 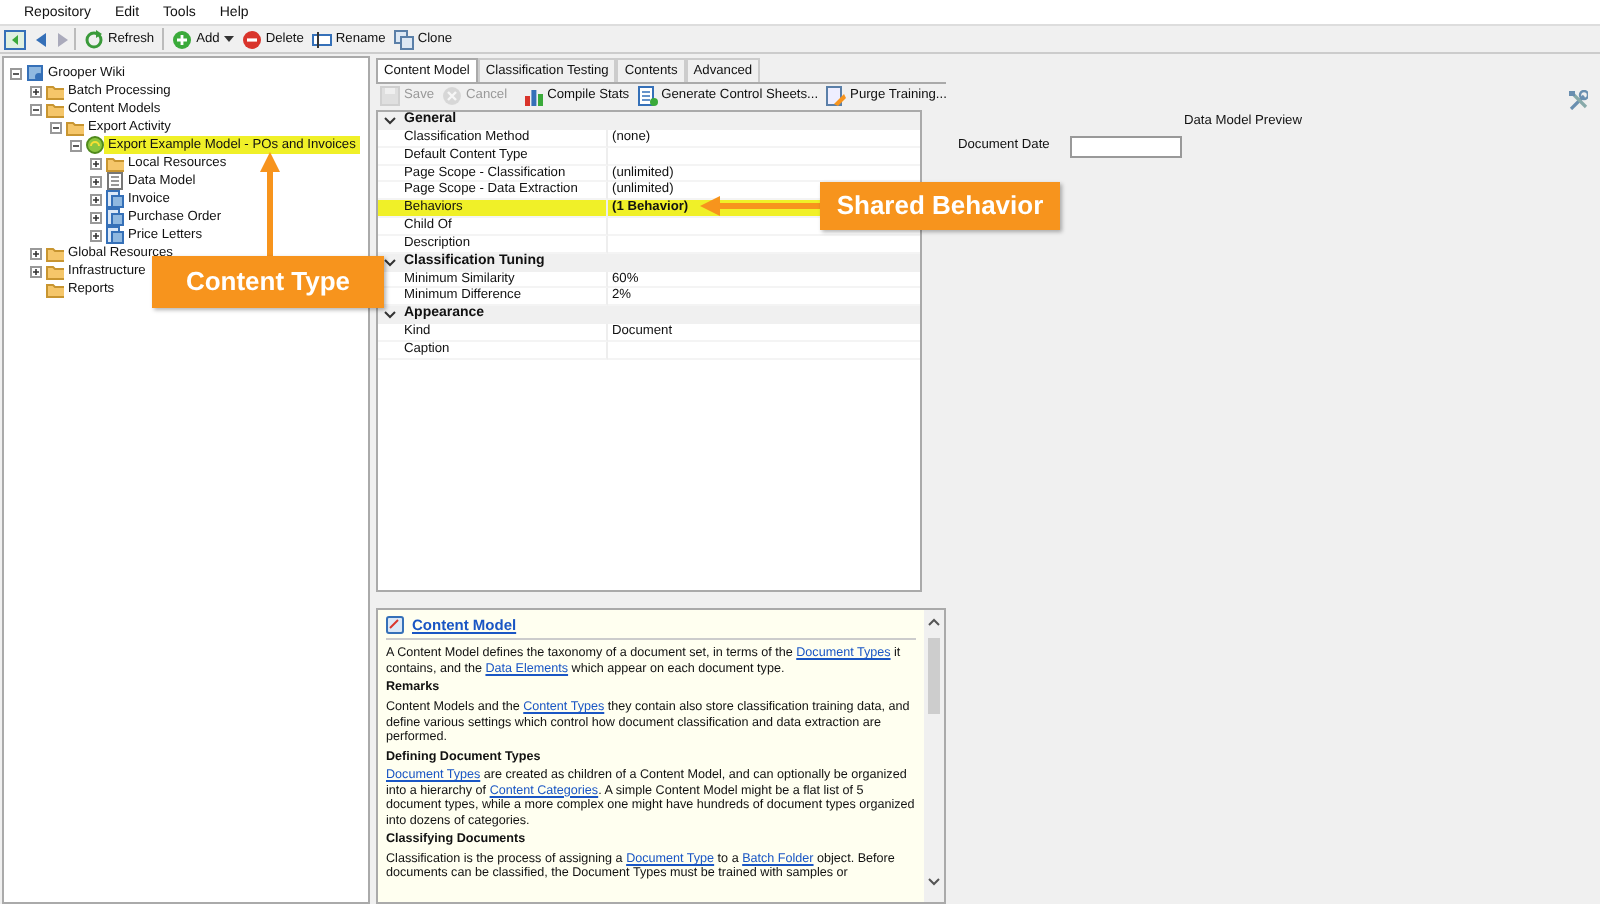 What do you see at coordinates (934, 882) in the screenshot?
I see `scroll-down-icon` at bounding box center [934, 882].